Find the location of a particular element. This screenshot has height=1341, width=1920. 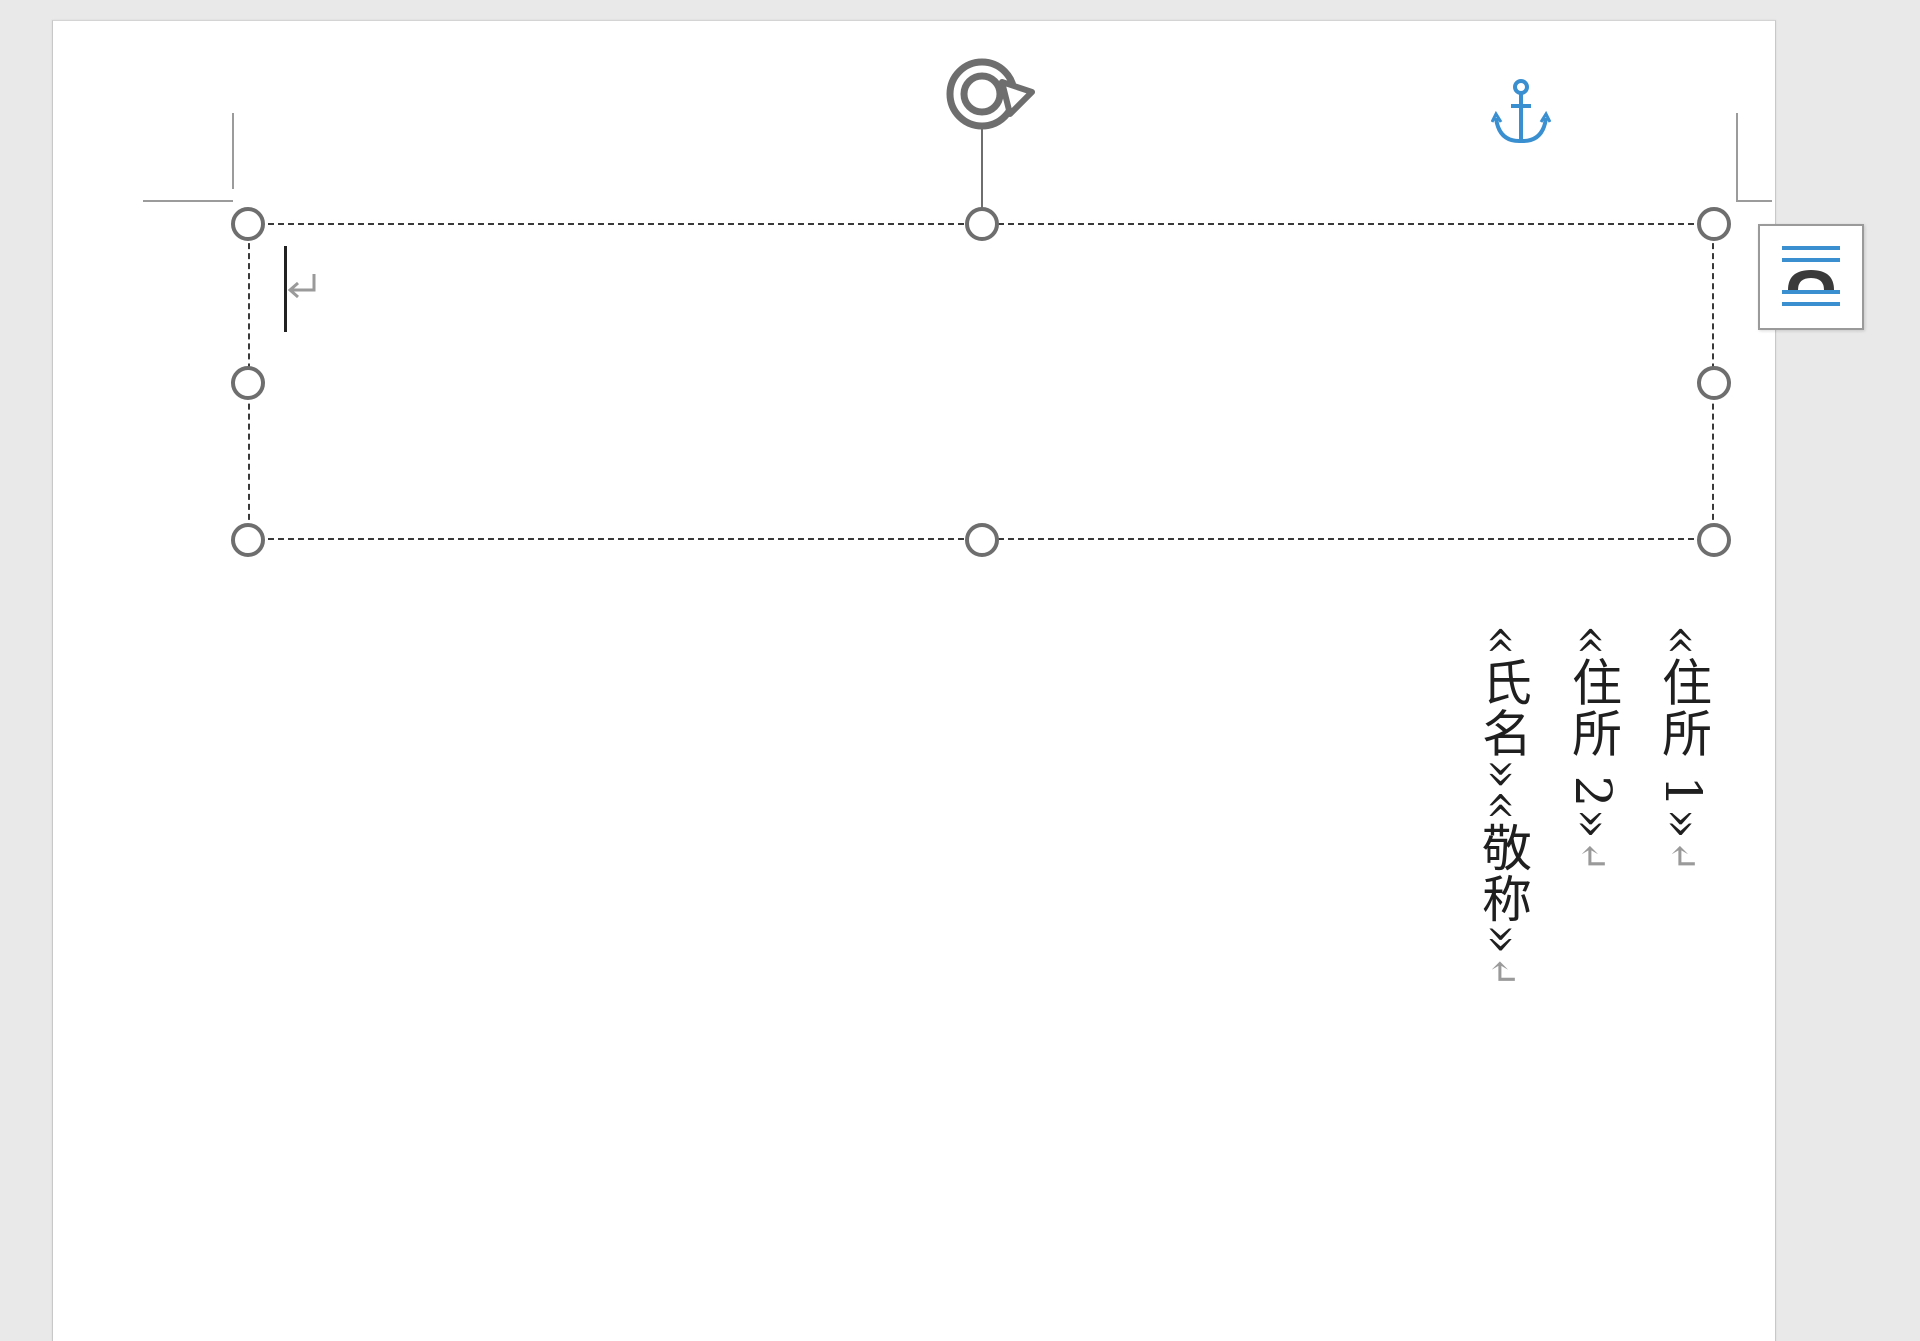

crop-mark-top-left-horizontal is located at coordinates (188, 201).